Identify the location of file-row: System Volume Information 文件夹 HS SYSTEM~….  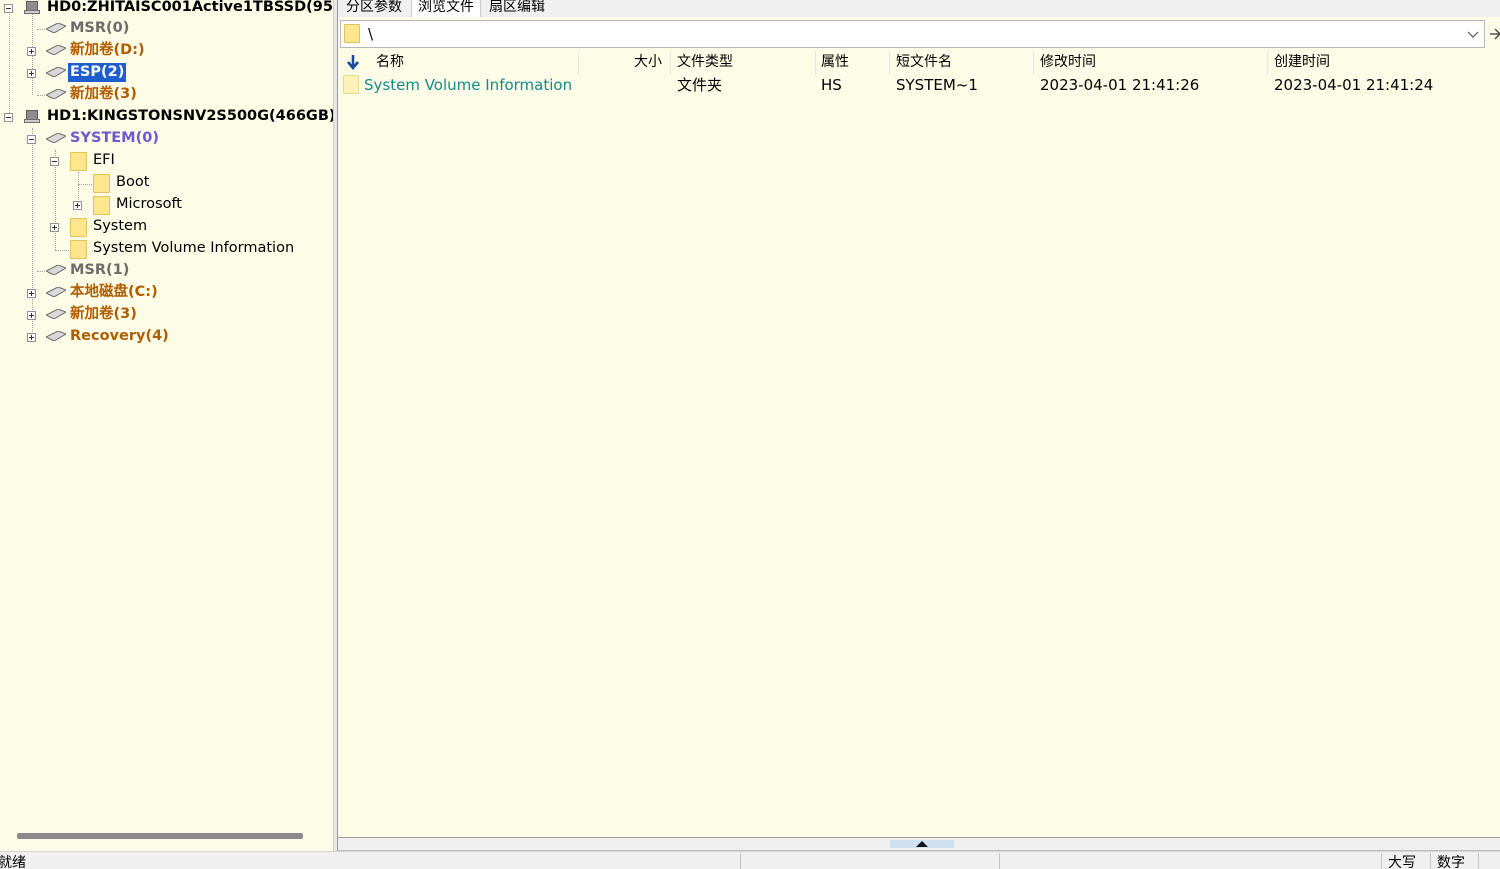
(919, 85).